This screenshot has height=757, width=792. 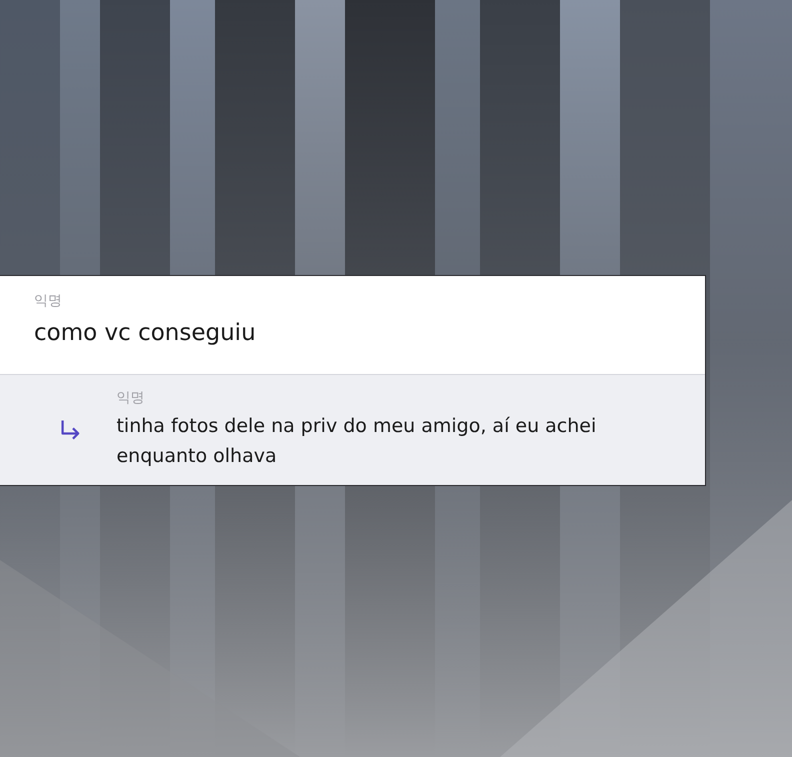 What do you see at coordinates (145, 333) in the screenshot?
I see `comment-text: como vc conseguiu` at bounding box center [145, 333].